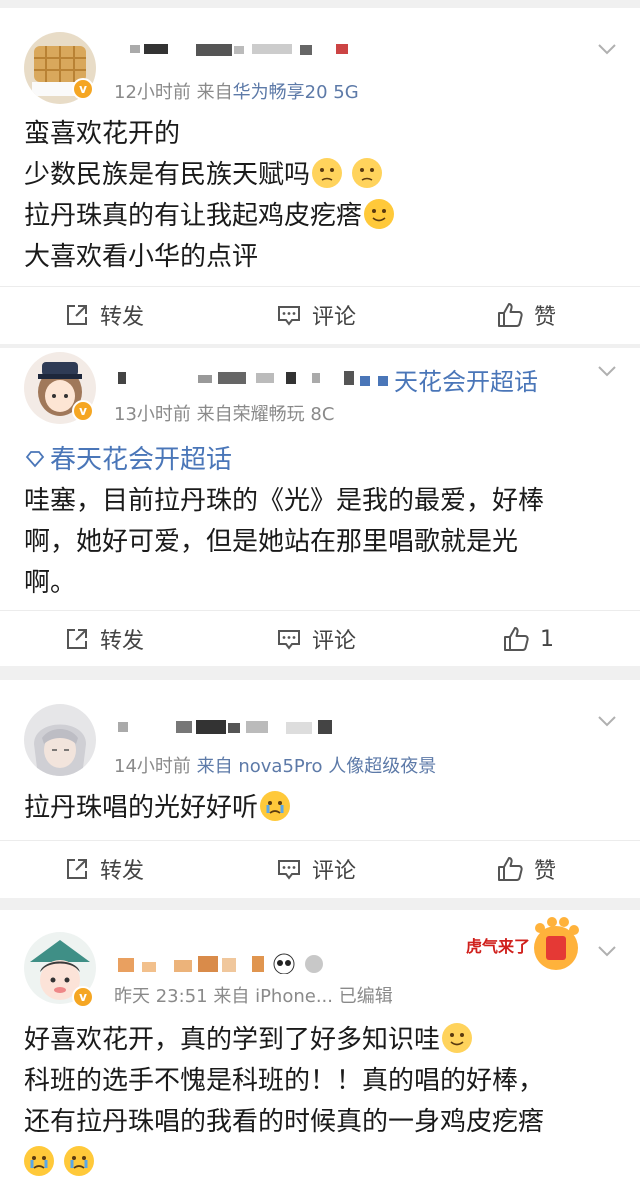  What do you see at coordinates (379, 214) in the screenshot?
I see `smile-face-emoji` at bounding box center [379, 214].